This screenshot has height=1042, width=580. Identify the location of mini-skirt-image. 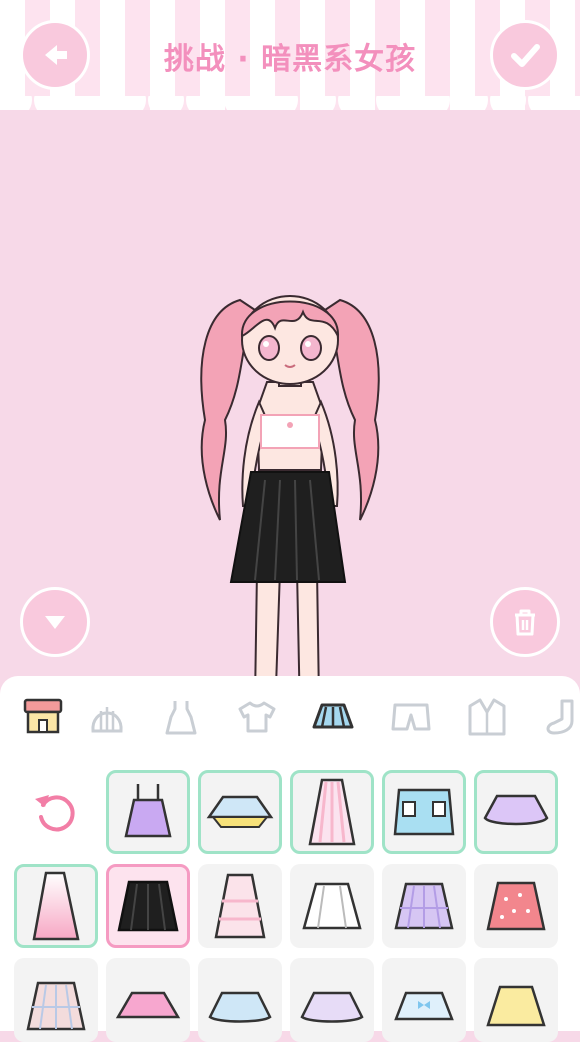
(424, 812).